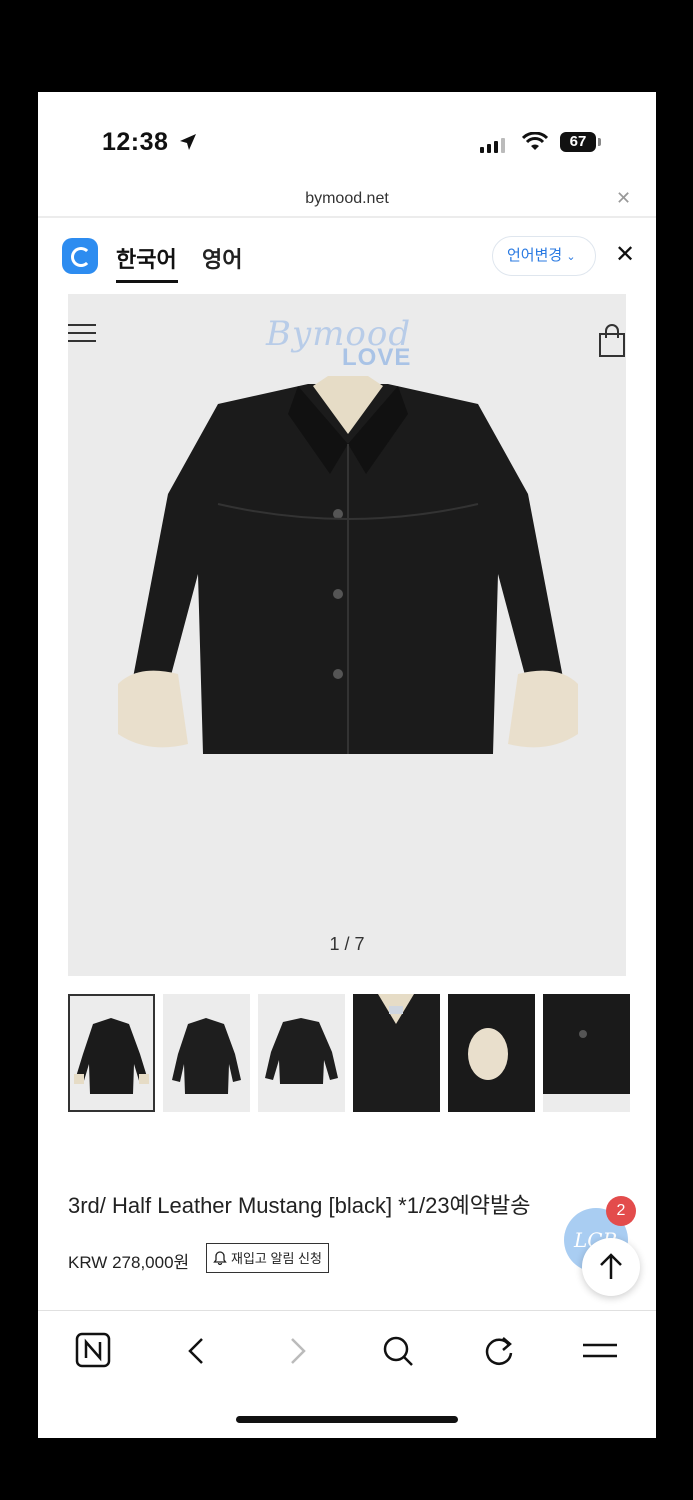  I want to click on clock: 12:38, so click(135, 142).